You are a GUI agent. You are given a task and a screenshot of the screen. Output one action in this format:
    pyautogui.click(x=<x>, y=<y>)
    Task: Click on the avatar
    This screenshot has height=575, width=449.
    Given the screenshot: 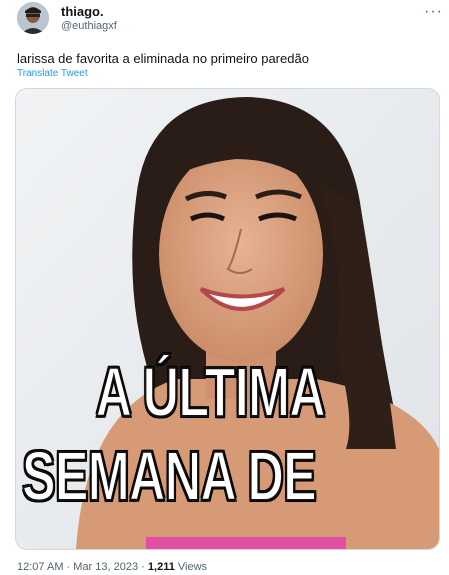 What is the action you would take?
    pyautogui.click(x=33, y=18)
    